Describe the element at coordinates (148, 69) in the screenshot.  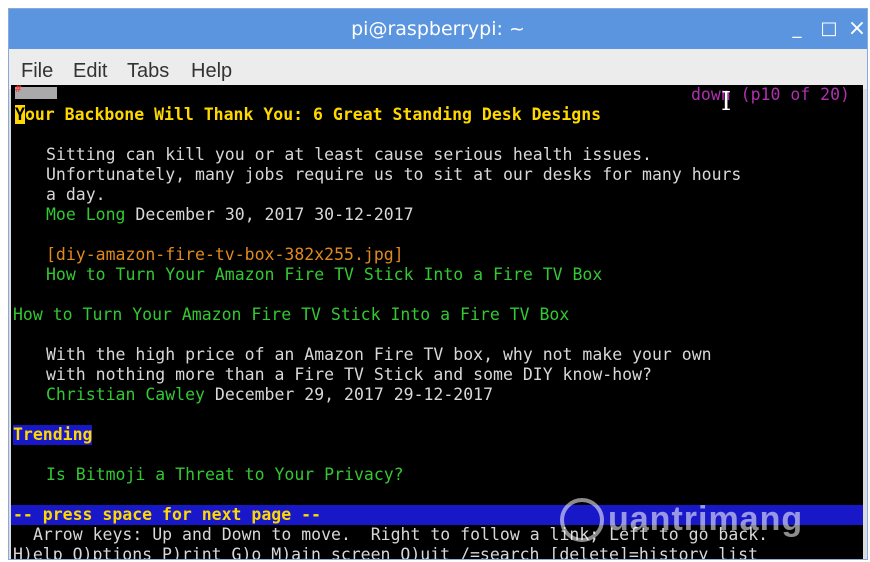
I see `menu-tabs: Tabs` at that location.